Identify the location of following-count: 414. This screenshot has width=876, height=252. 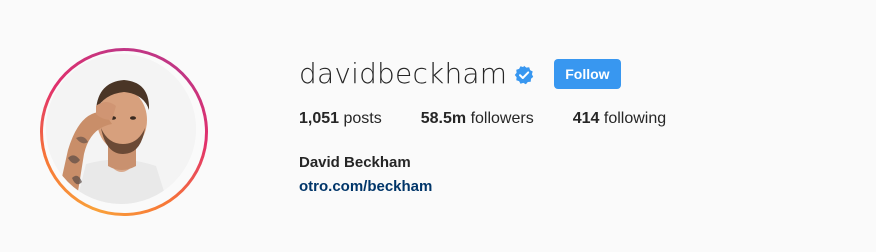
(586, 118).